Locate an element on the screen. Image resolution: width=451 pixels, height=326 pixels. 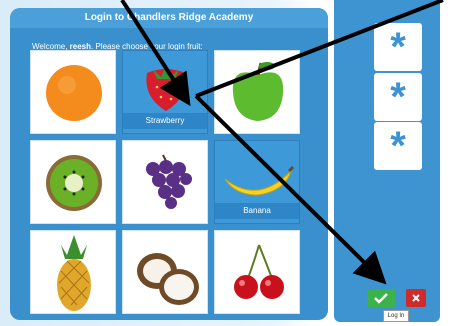
cherries-icon is located at coordinates (259, 271).